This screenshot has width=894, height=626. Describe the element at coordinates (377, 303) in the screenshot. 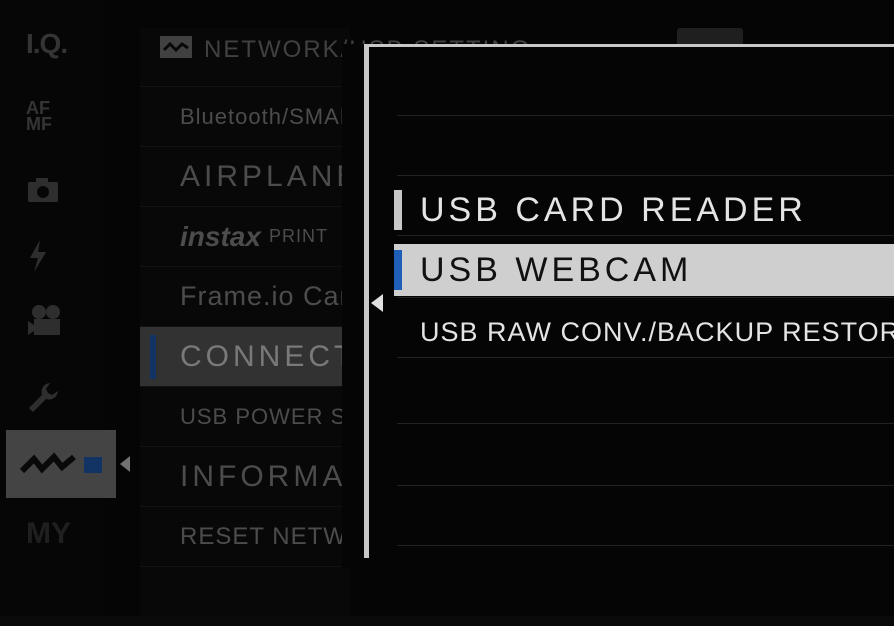

I see `submenu-pointer-icon` at that location.